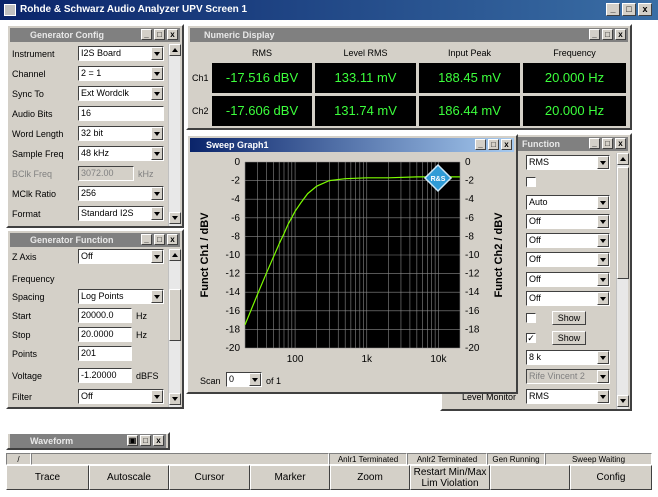  What do you see at coordinates (290, 477) in the screenshot?
I see `softkey-marker-btn: Marker` at bounding box center [290, 477].